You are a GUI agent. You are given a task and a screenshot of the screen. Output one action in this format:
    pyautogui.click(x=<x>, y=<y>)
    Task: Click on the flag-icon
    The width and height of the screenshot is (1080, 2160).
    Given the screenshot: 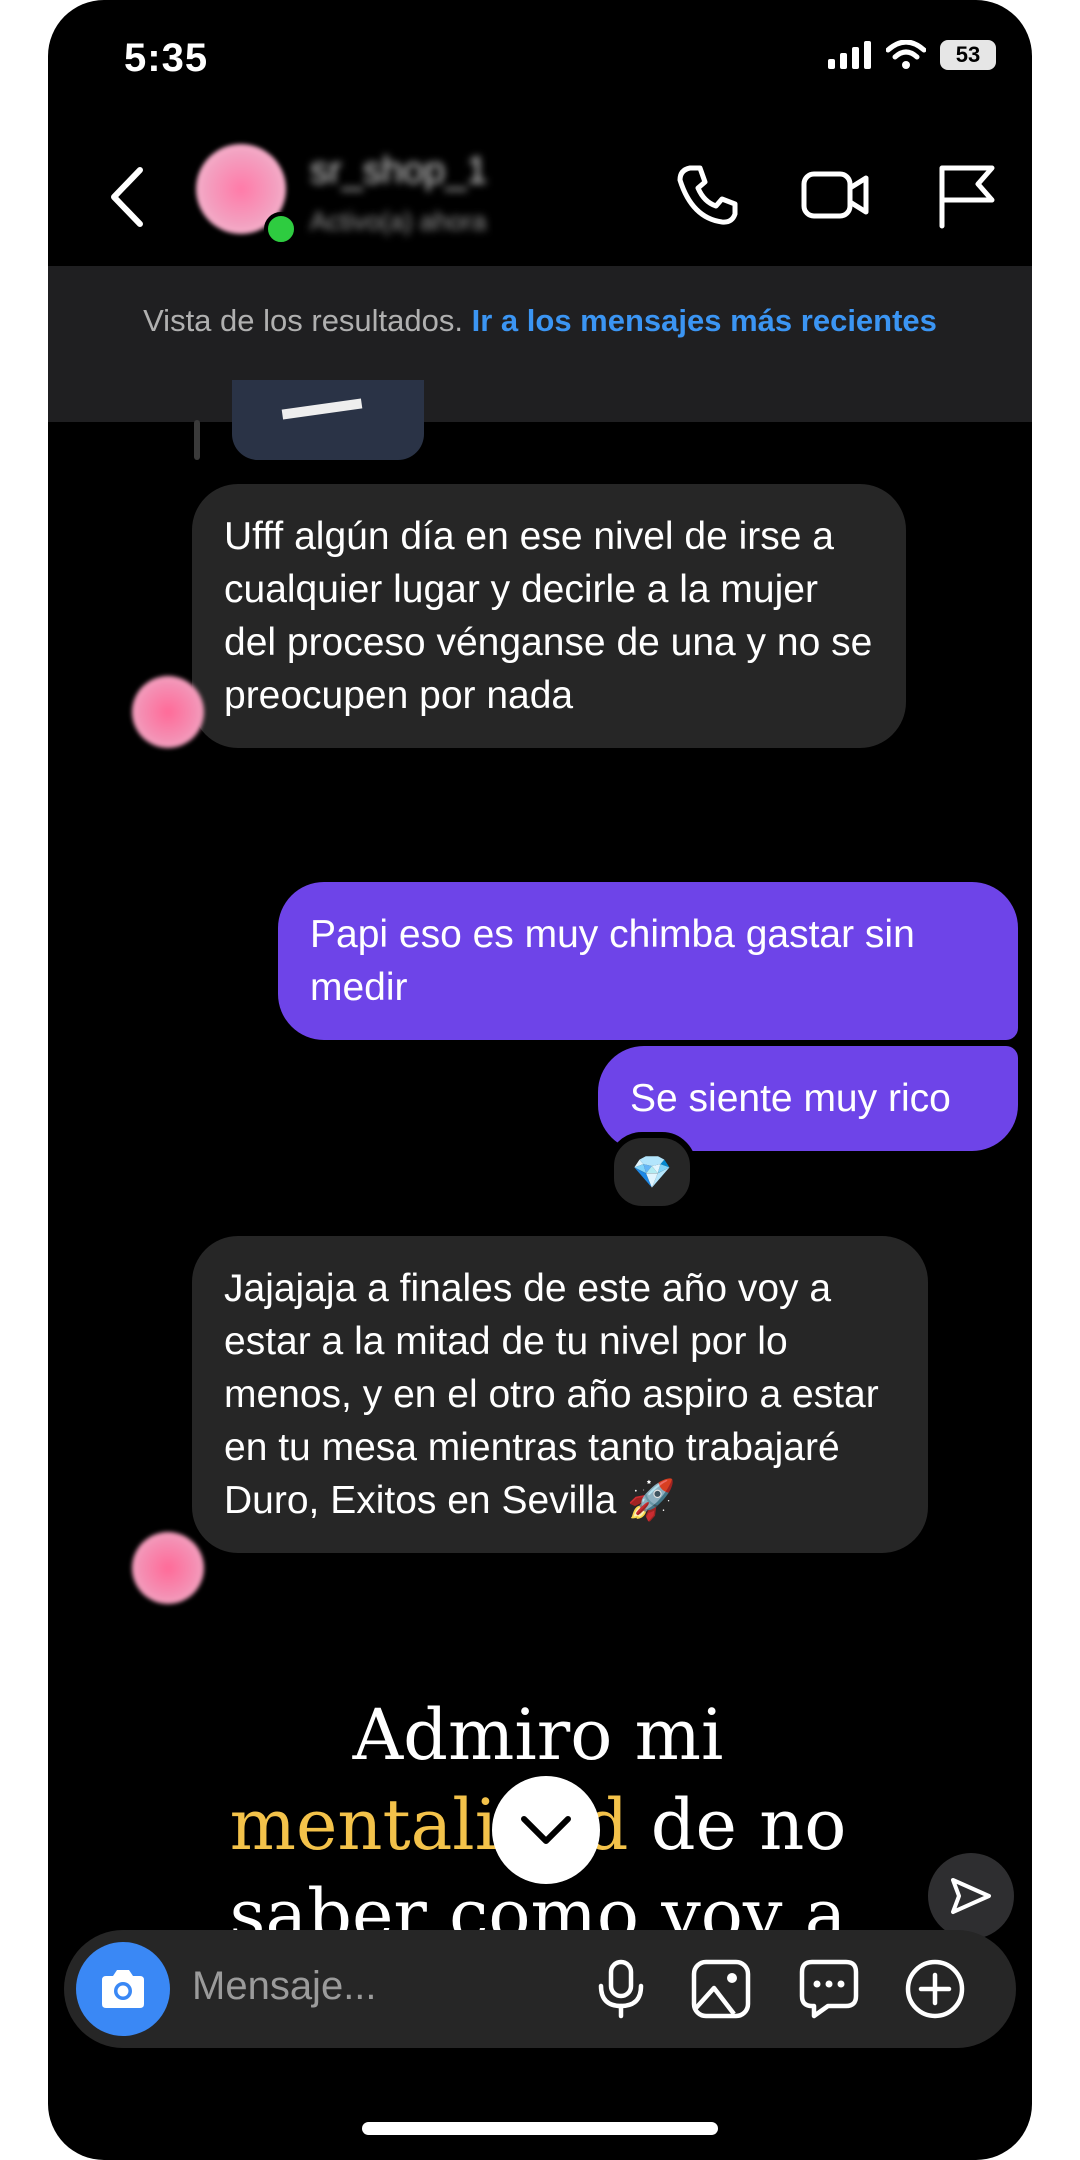 What is the action you would take?
    pyautogui.click(x=967, y=195)
    